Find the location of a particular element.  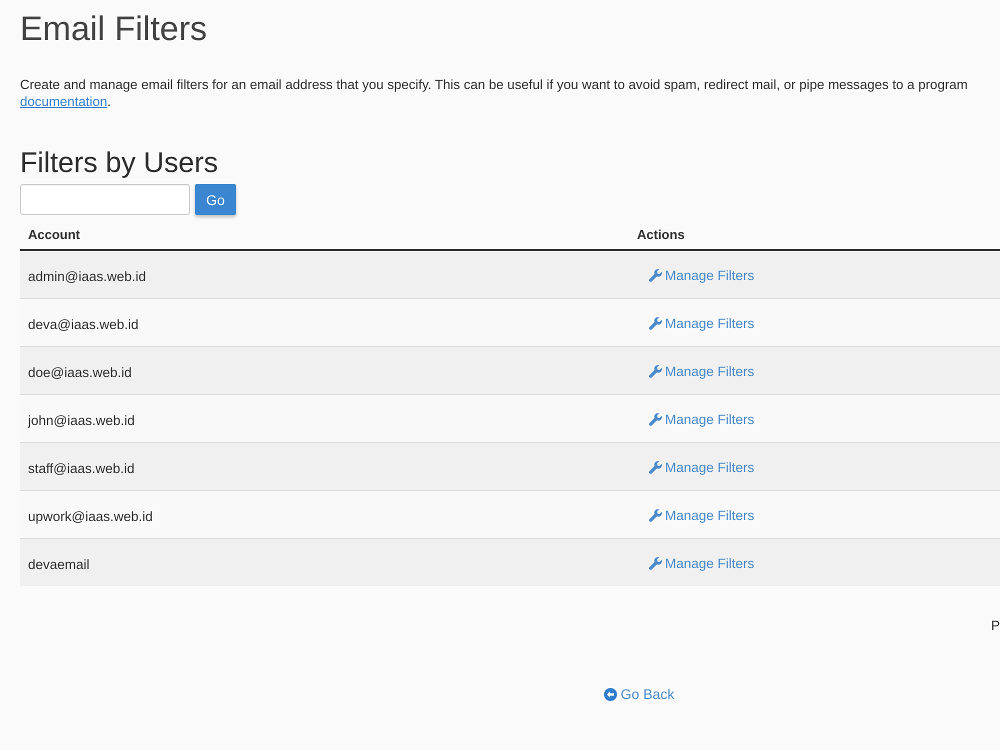

go-button: Go is located at coordinates (215, 199).